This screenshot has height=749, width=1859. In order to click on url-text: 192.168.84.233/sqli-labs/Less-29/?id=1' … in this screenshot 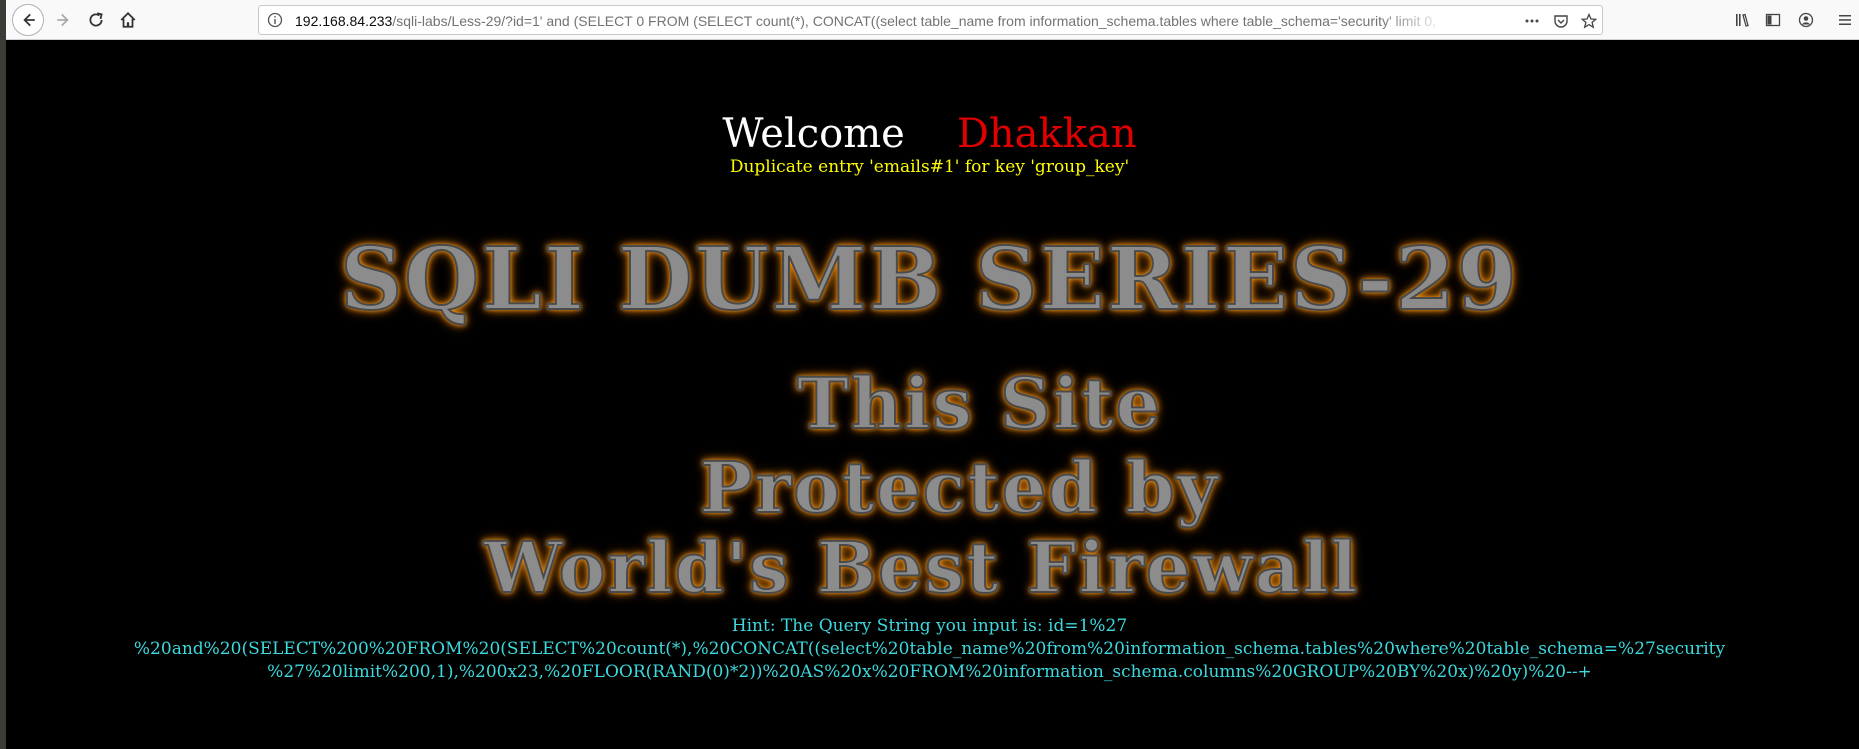, I will do `click(867, 21)`.